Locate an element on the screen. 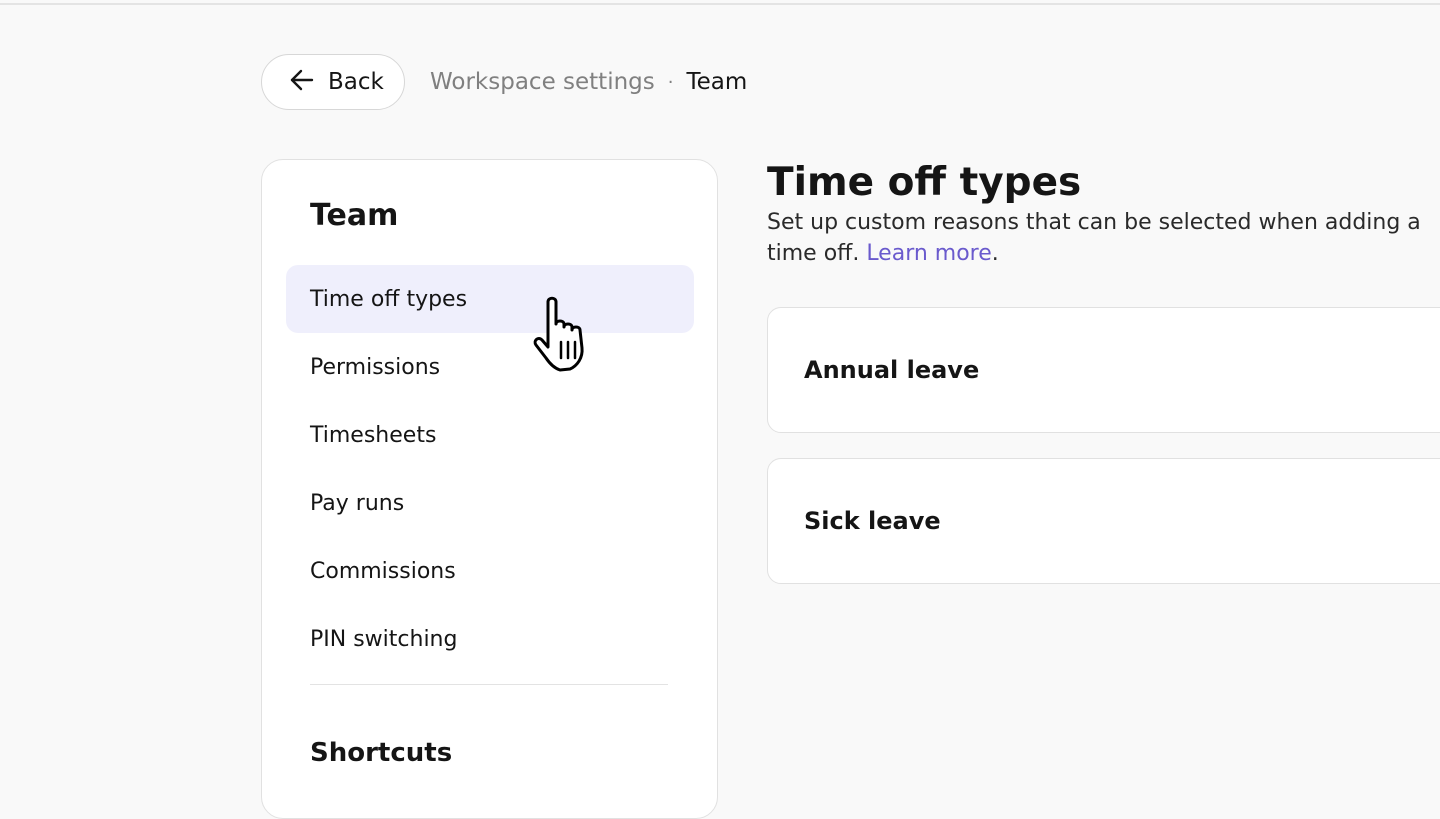  time-off-type-card-annual-leave: Annual leave is located at coordinates (1103, 370).